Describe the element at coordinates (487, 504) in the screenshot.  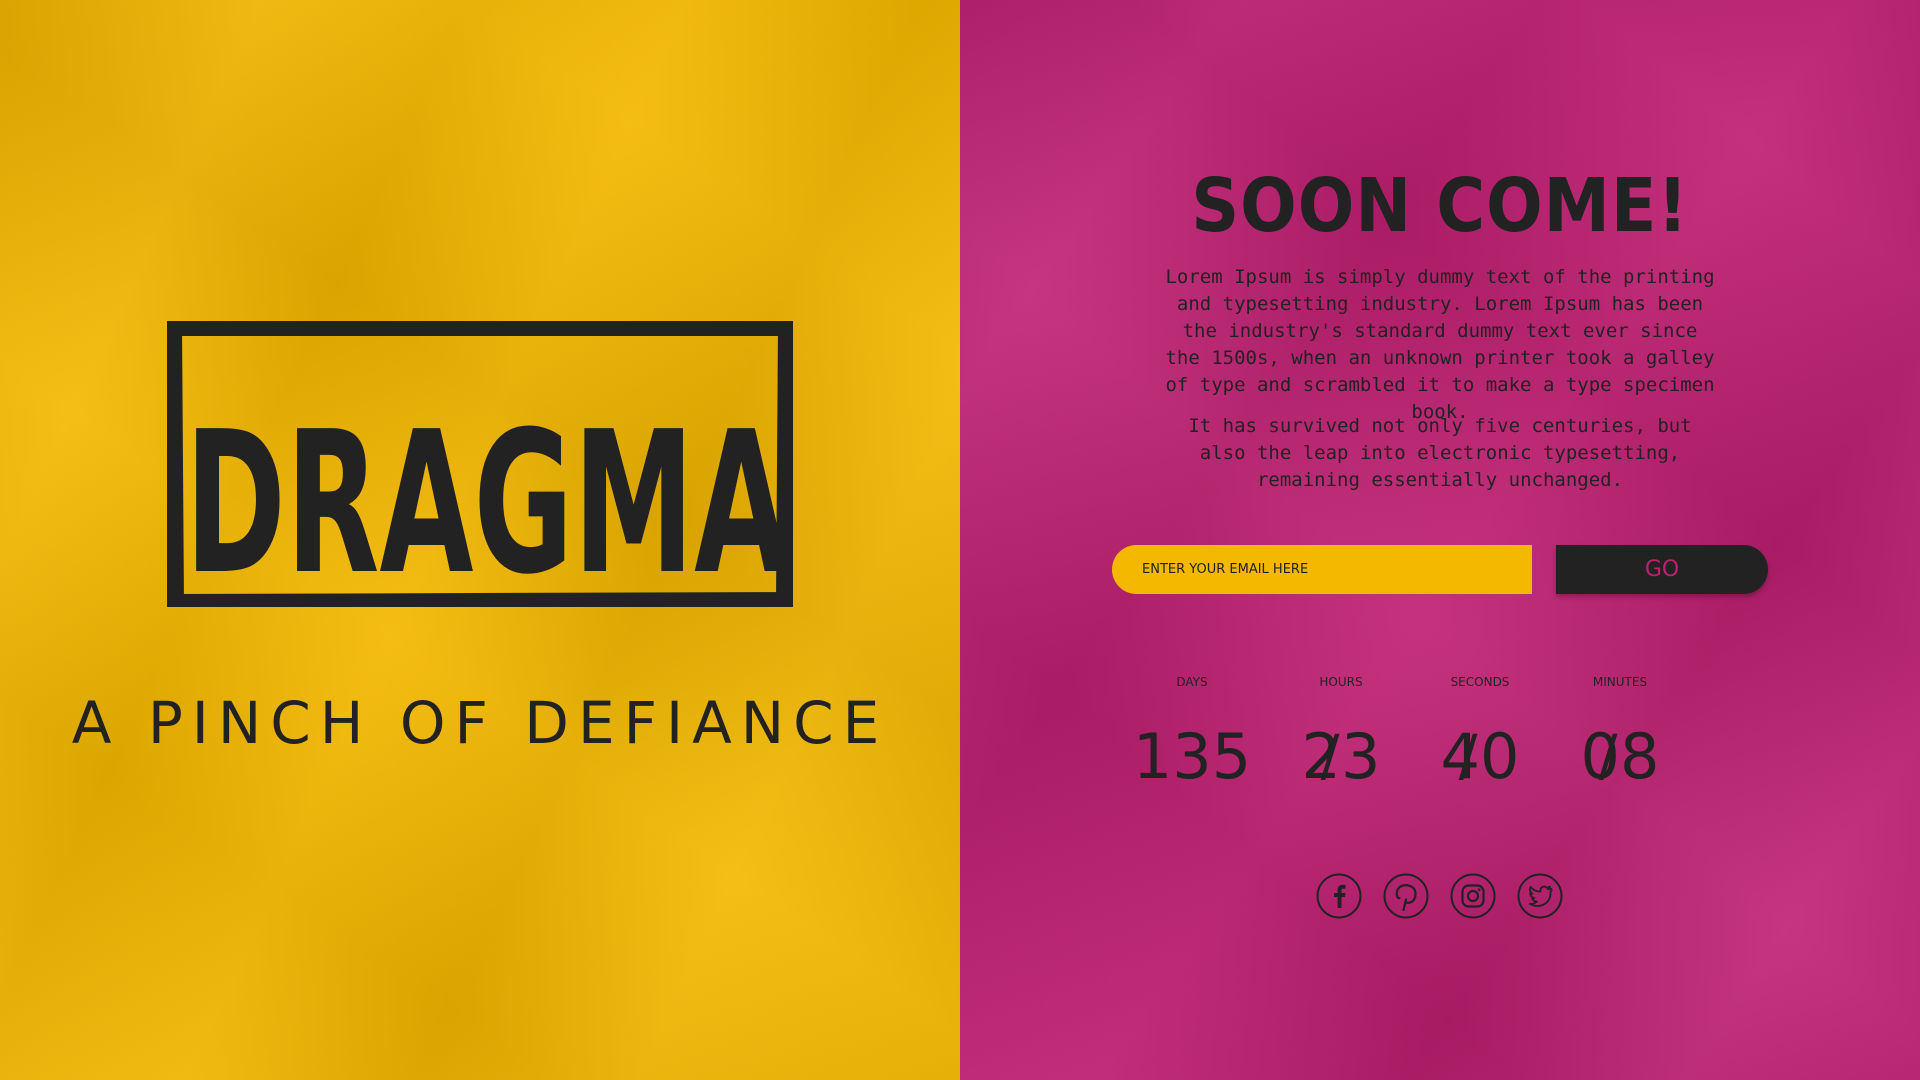
I see `logo-wordmark: DRAGMA` at that location.